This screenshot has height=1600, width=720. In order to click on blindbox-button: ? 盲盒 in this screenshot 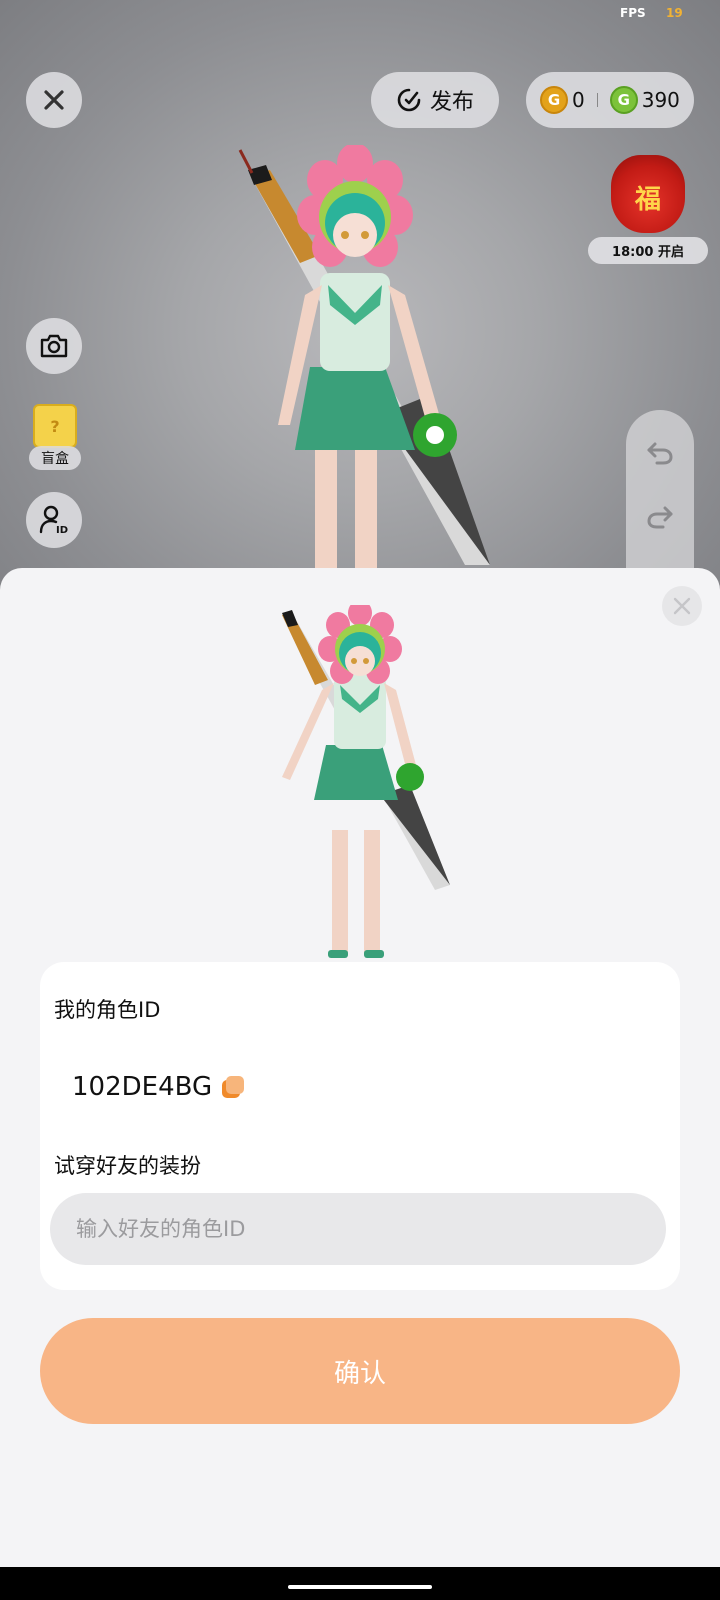, I will do `click(55, 437)`.